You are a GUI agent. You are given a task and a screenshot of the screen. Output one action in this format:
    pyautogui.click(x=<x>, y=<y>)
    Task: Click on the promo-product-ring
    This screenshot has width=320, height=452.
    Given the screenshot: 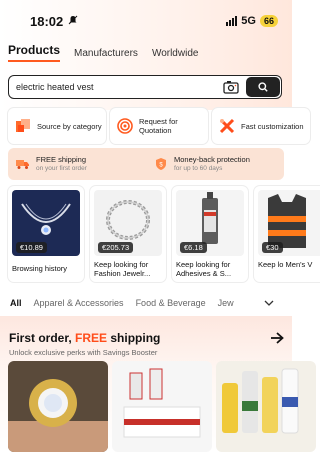 What is the action you would take?
    pyautogui.click(x=58, y=406)
    